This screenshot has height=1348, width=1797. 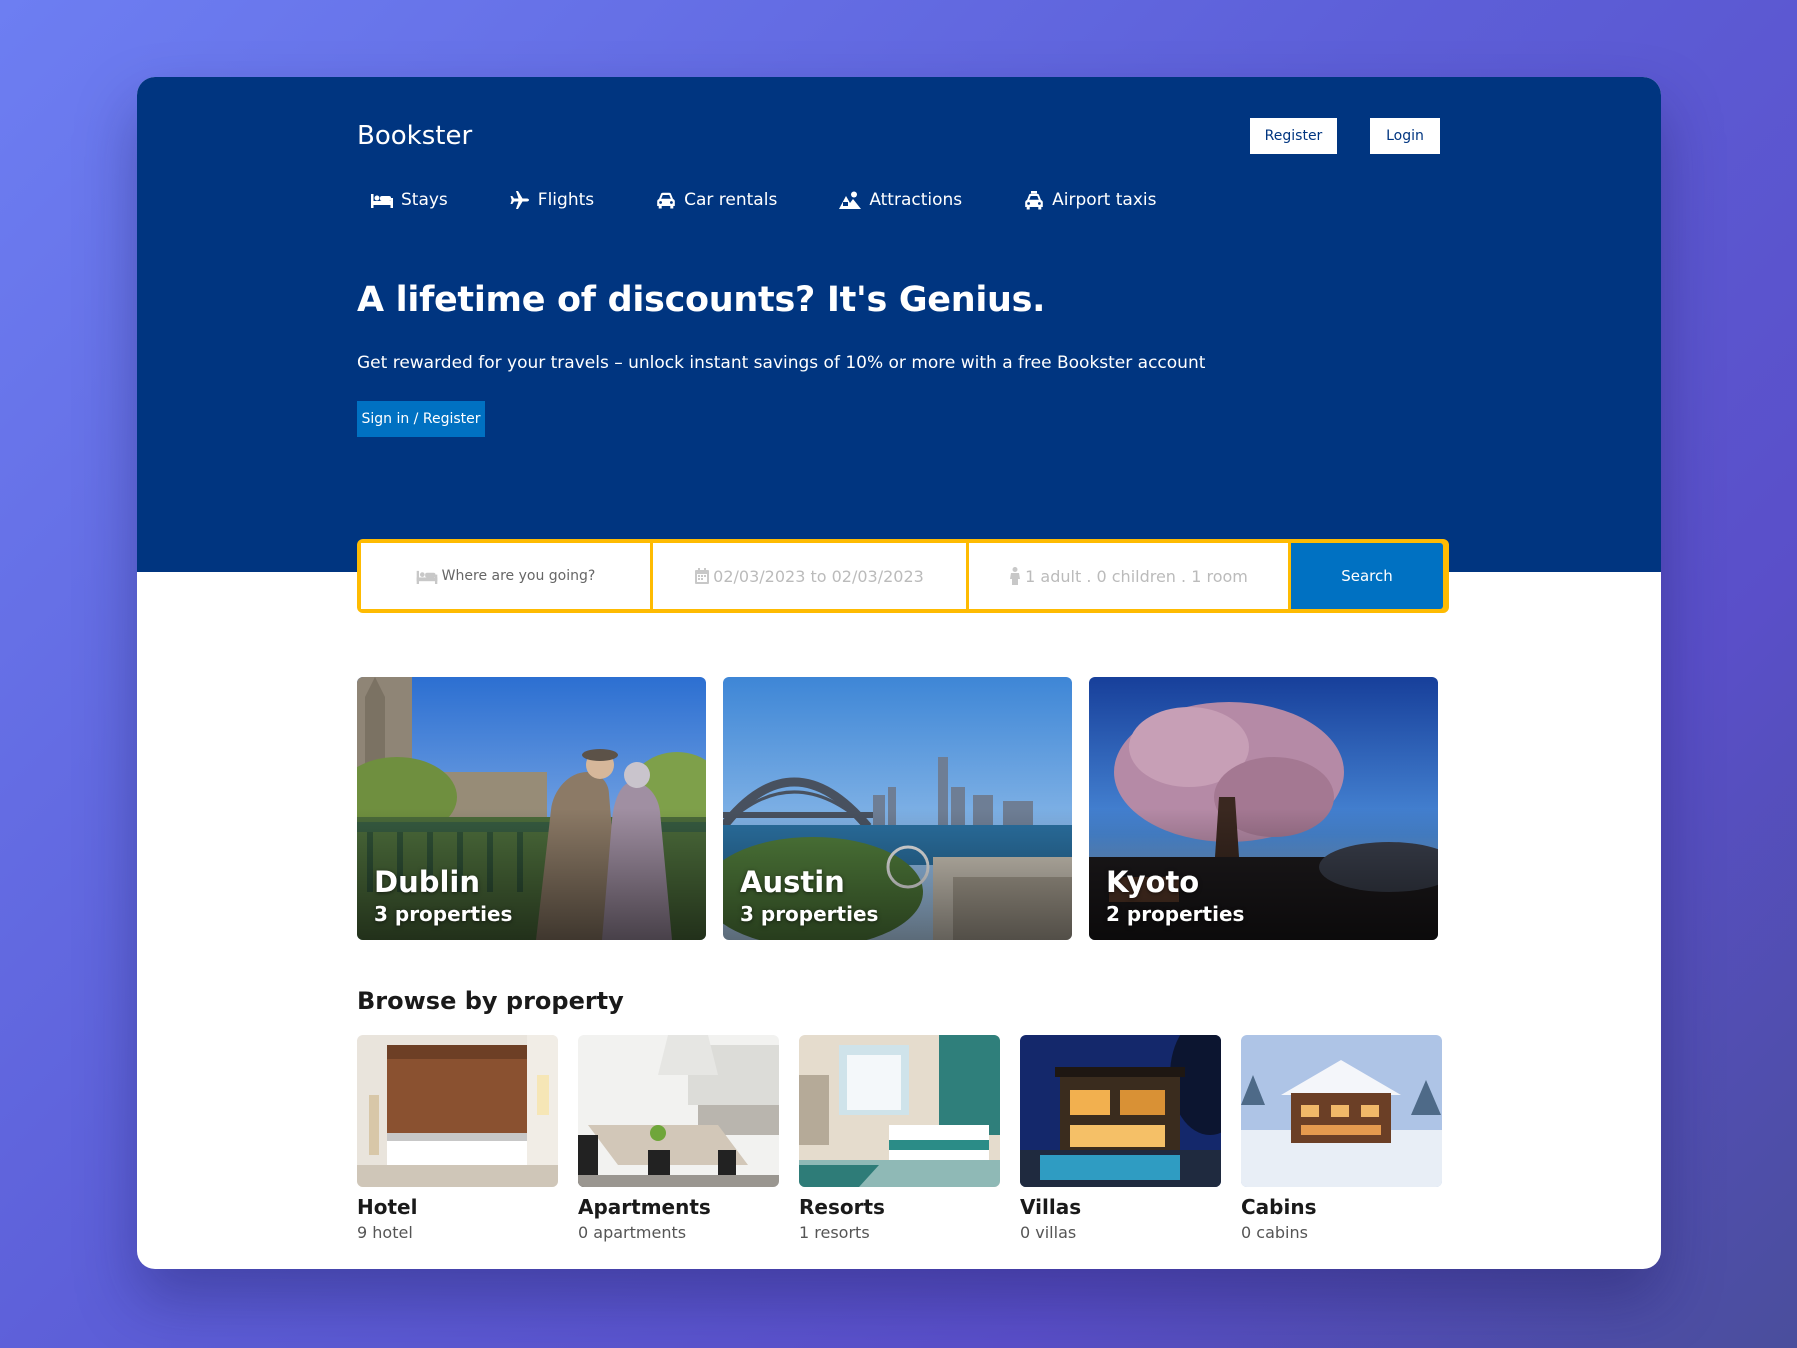 I want to click on car-icon, so click(x=666, y=200).